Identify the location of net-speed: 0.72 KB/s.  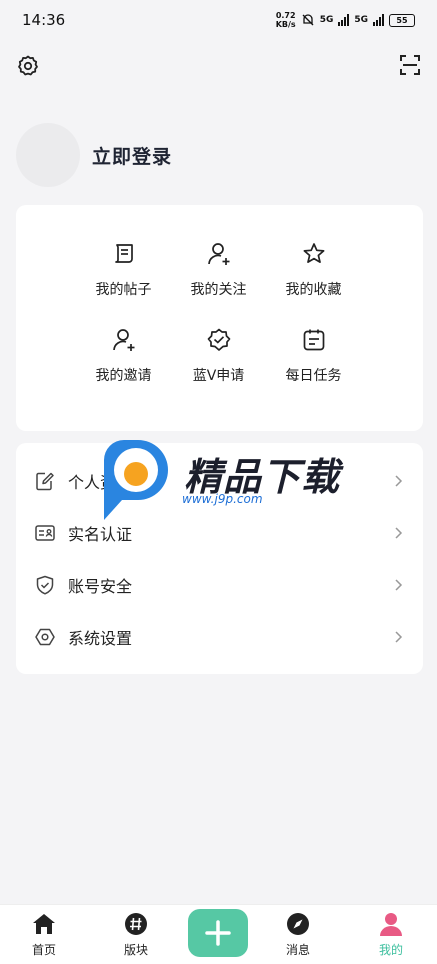
(285, 20).